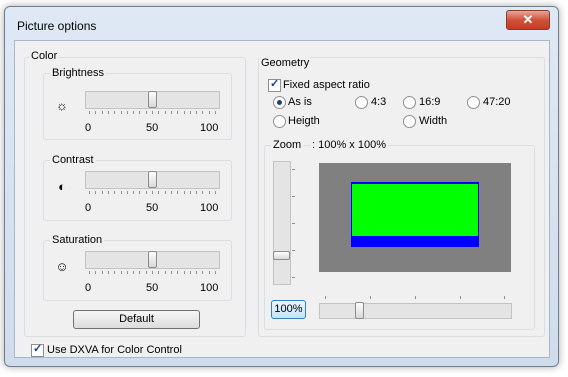  Describe the element at coordinates (359, 310) in the screenshot. I see `horizontal-zoom-thumb` at that location.